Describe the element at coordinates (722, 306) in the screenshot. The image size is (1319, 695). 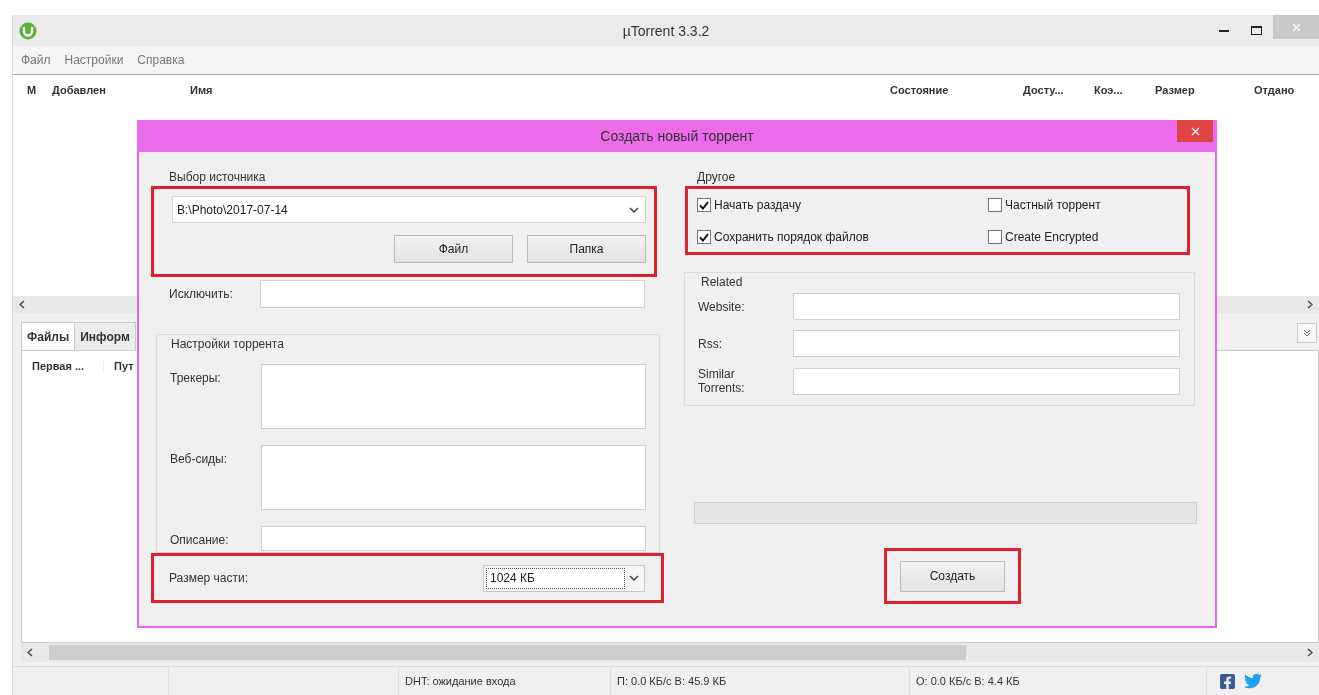
I see `field-label: Website:` at that location.